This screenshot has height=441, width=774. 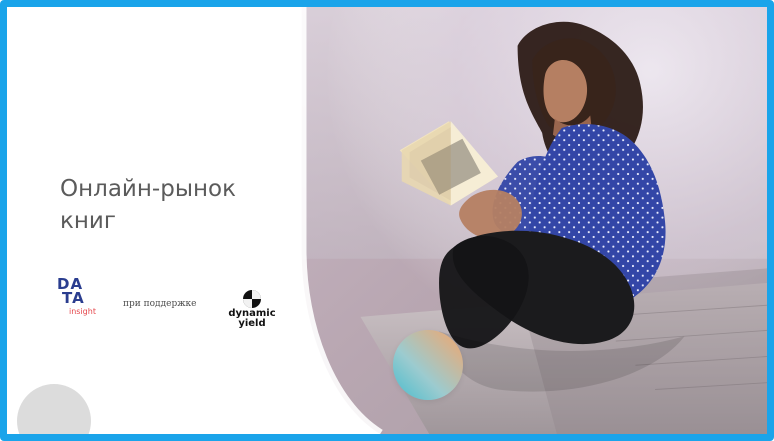 What do you see at coordinates (252, 299) in the screenshot?
I see `dynamic-yield-icon` at bounding box center [252, 299].